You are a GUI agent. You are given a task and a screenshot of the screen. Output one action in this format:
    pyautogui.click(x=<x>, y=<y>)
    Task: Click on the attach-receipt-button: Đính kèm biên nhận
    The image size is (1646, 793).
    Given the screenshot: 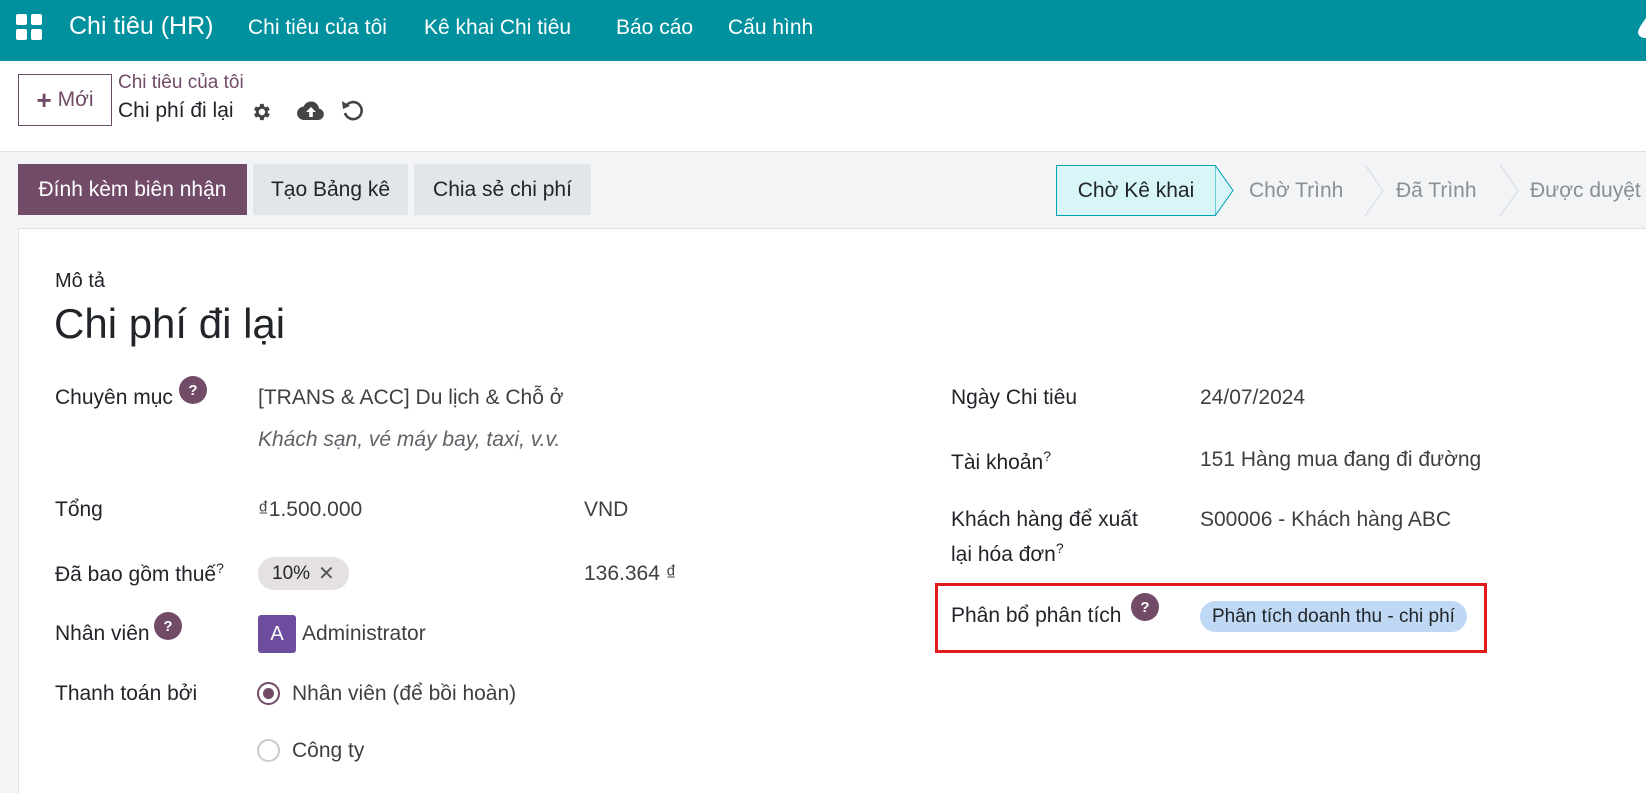 What is the action you would take?
    pyautogui.click(x=132, y=189)
    